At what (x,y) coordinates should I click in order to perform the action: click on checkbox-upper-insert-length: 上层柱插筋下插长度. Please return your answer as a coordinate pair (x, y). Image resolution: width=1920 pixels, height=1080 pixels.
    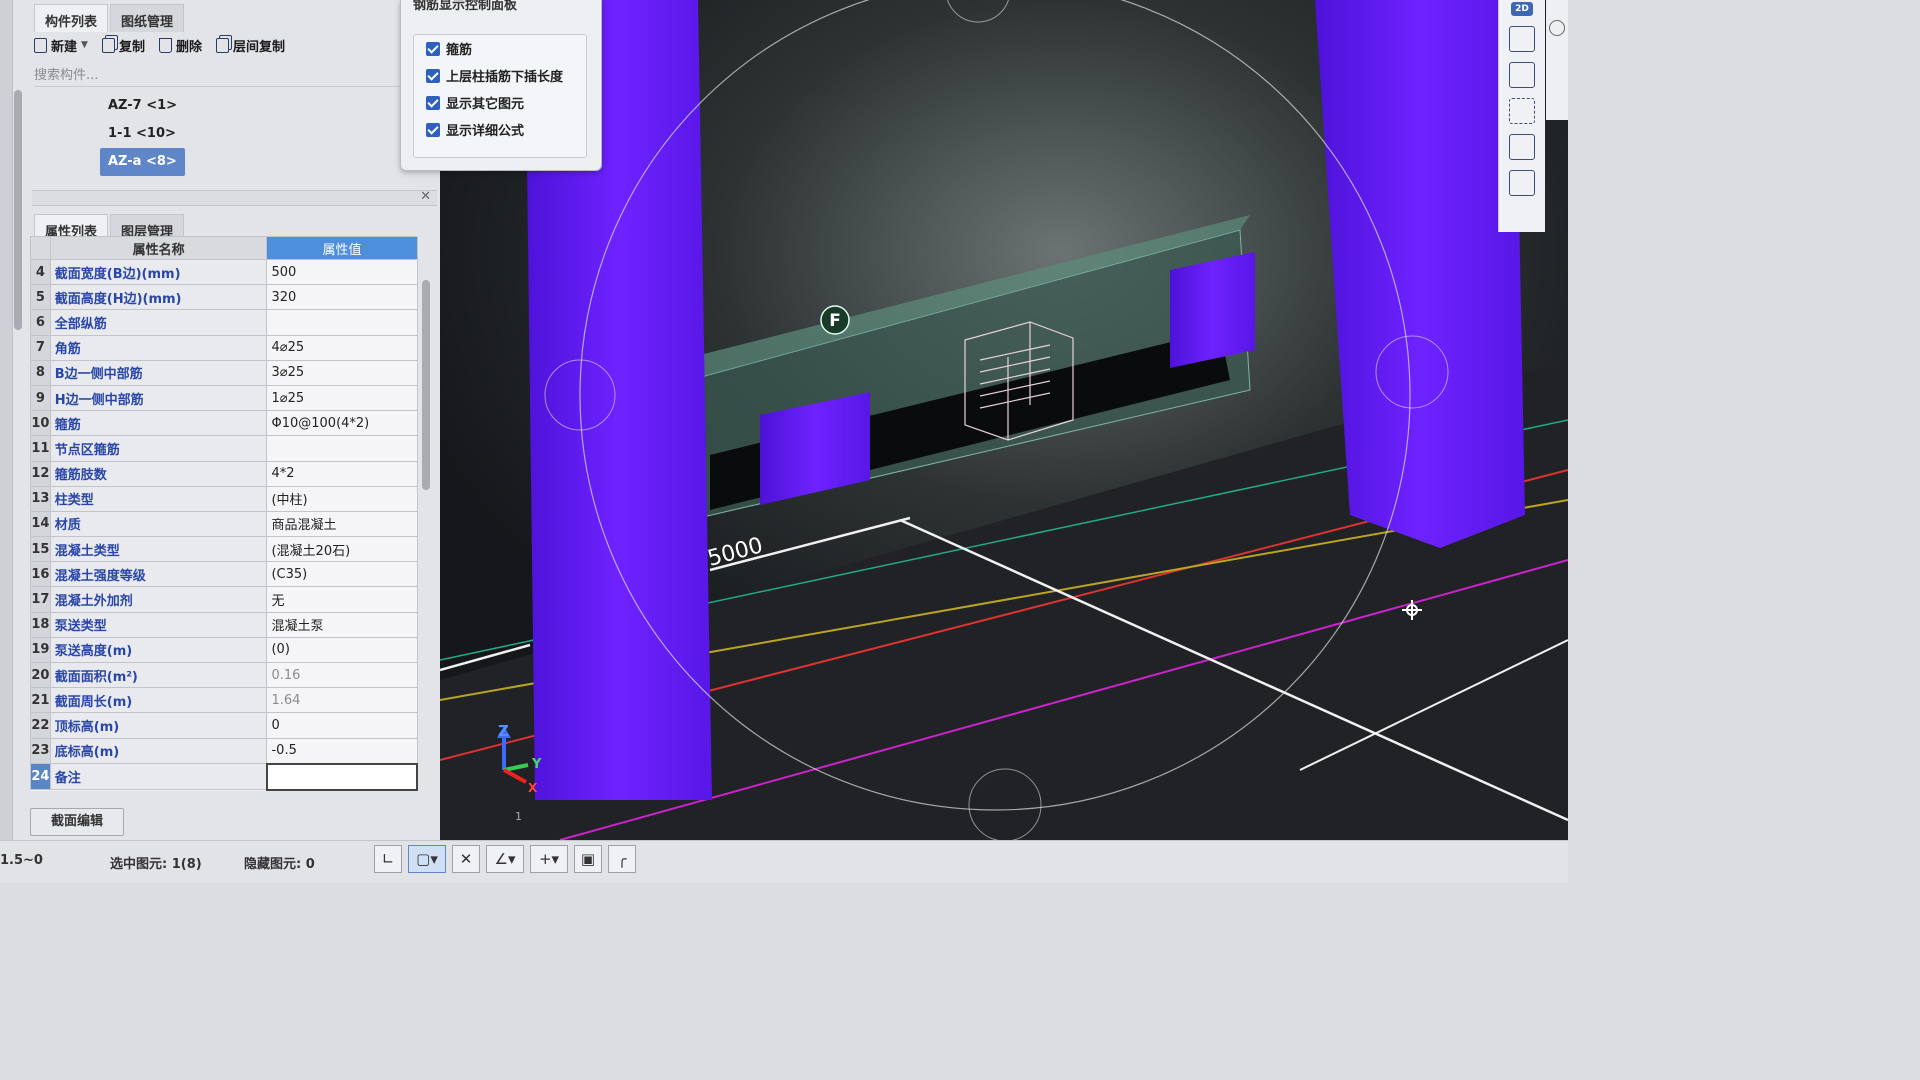
    Looking at the image, I should click on (500, 75).